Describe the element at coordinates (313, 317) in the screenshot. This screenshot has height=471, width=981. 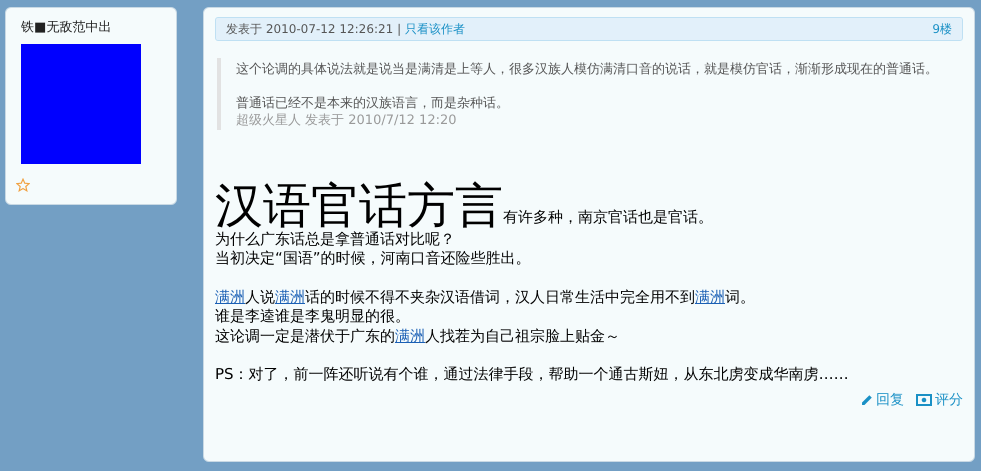
I see `post-text-line: 谁是李逵谁是李鬼明显的很。` at that location.